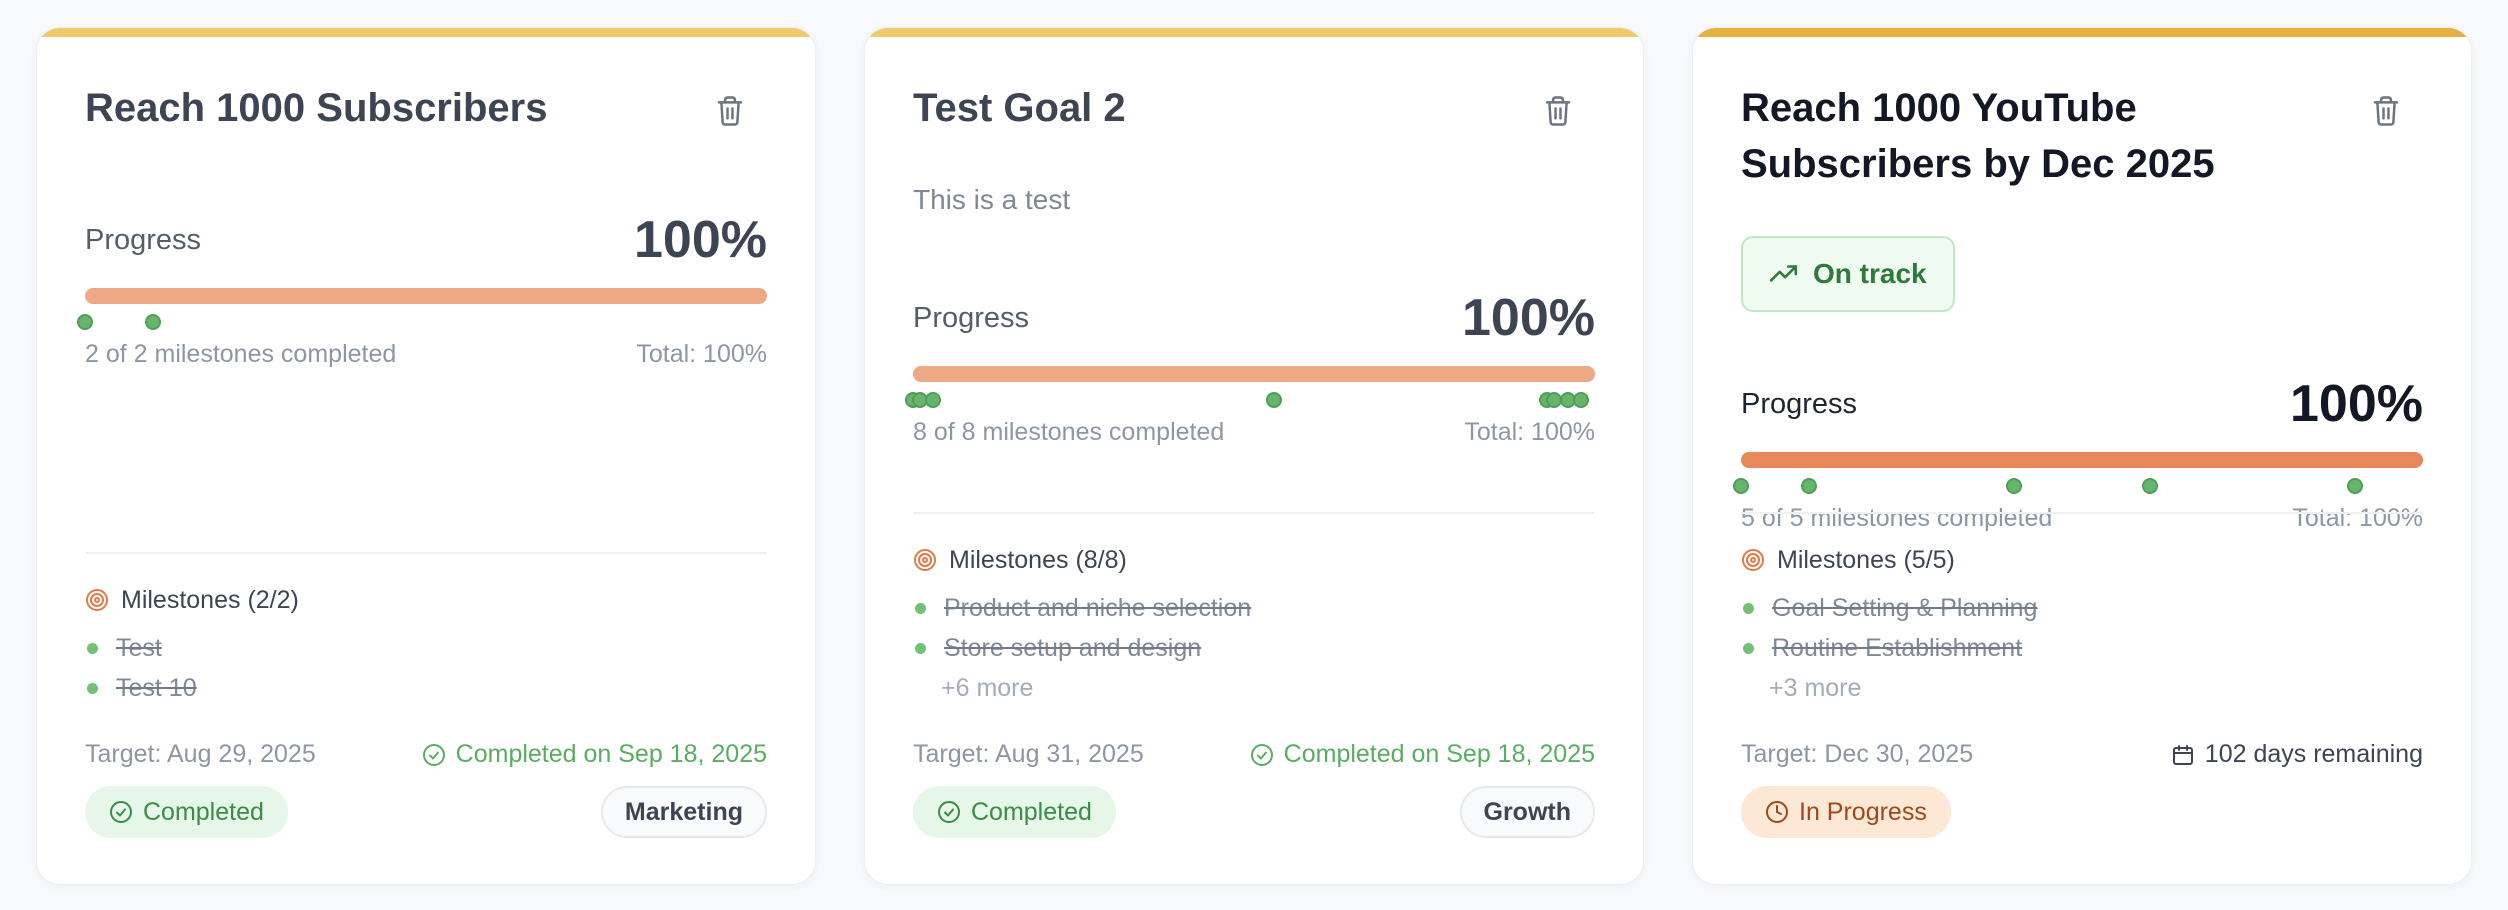 The width and height of the screenshot is (2508, 910). Describe the element at coordinates (1527, 812) in the screenshot. I see `category-tag: Growth` at that location.